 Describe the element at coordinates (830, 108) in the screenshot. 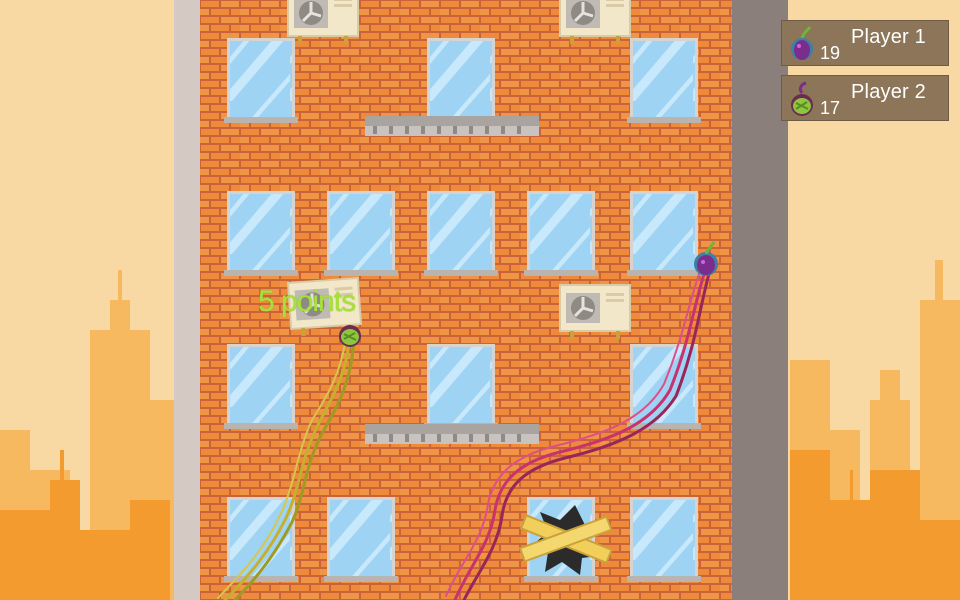

I see `player-2-score: 17` at that location.